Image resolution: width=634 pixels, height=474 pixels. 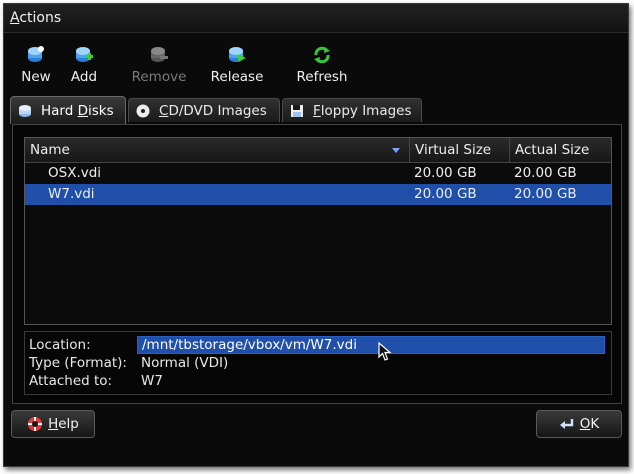 I want to click on refresh-label: Refresh, so click(x=322, y=77).